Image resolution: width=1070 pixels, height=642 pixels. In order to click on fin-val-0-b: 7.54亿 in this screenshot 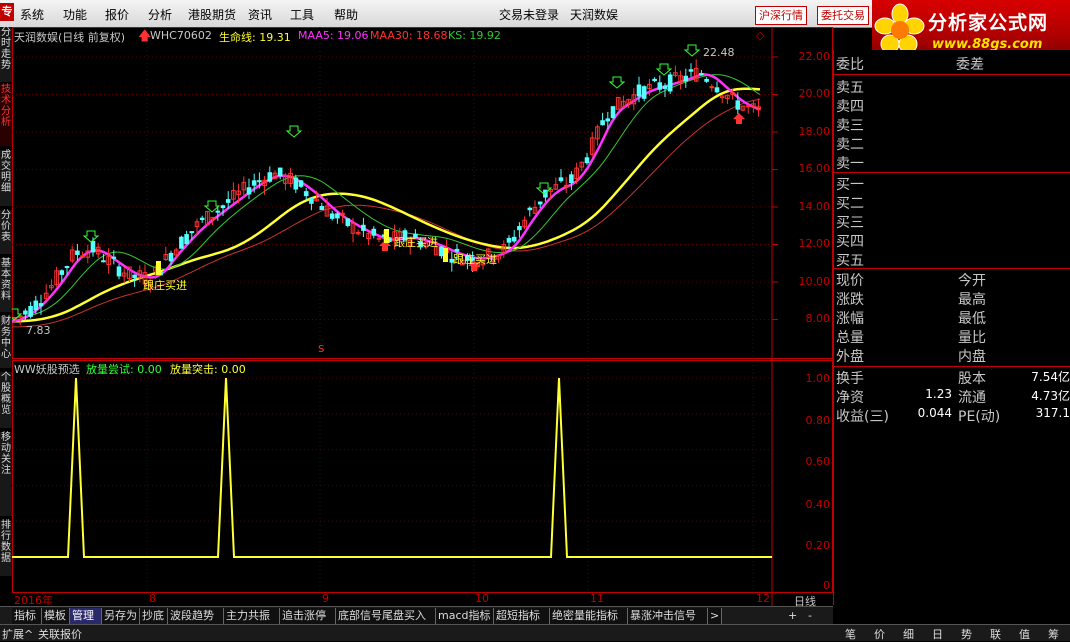, I will do `click(1050, 377)`.